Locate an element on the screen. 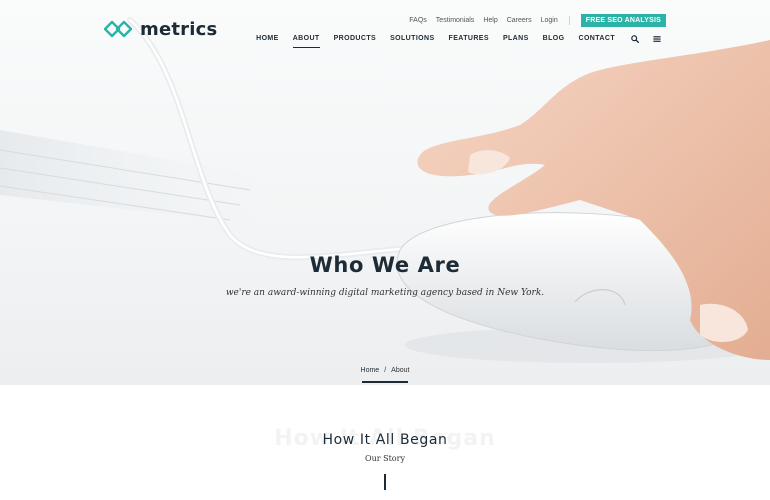  nav-item-plans: PLANS is located at coordinates (516, 39).